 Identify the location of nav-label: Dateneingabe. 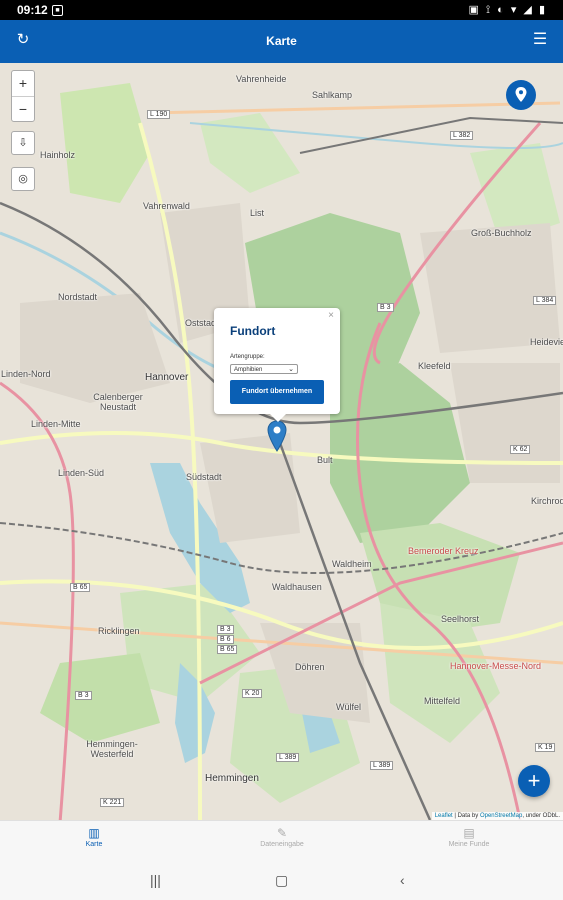
(282, 844).